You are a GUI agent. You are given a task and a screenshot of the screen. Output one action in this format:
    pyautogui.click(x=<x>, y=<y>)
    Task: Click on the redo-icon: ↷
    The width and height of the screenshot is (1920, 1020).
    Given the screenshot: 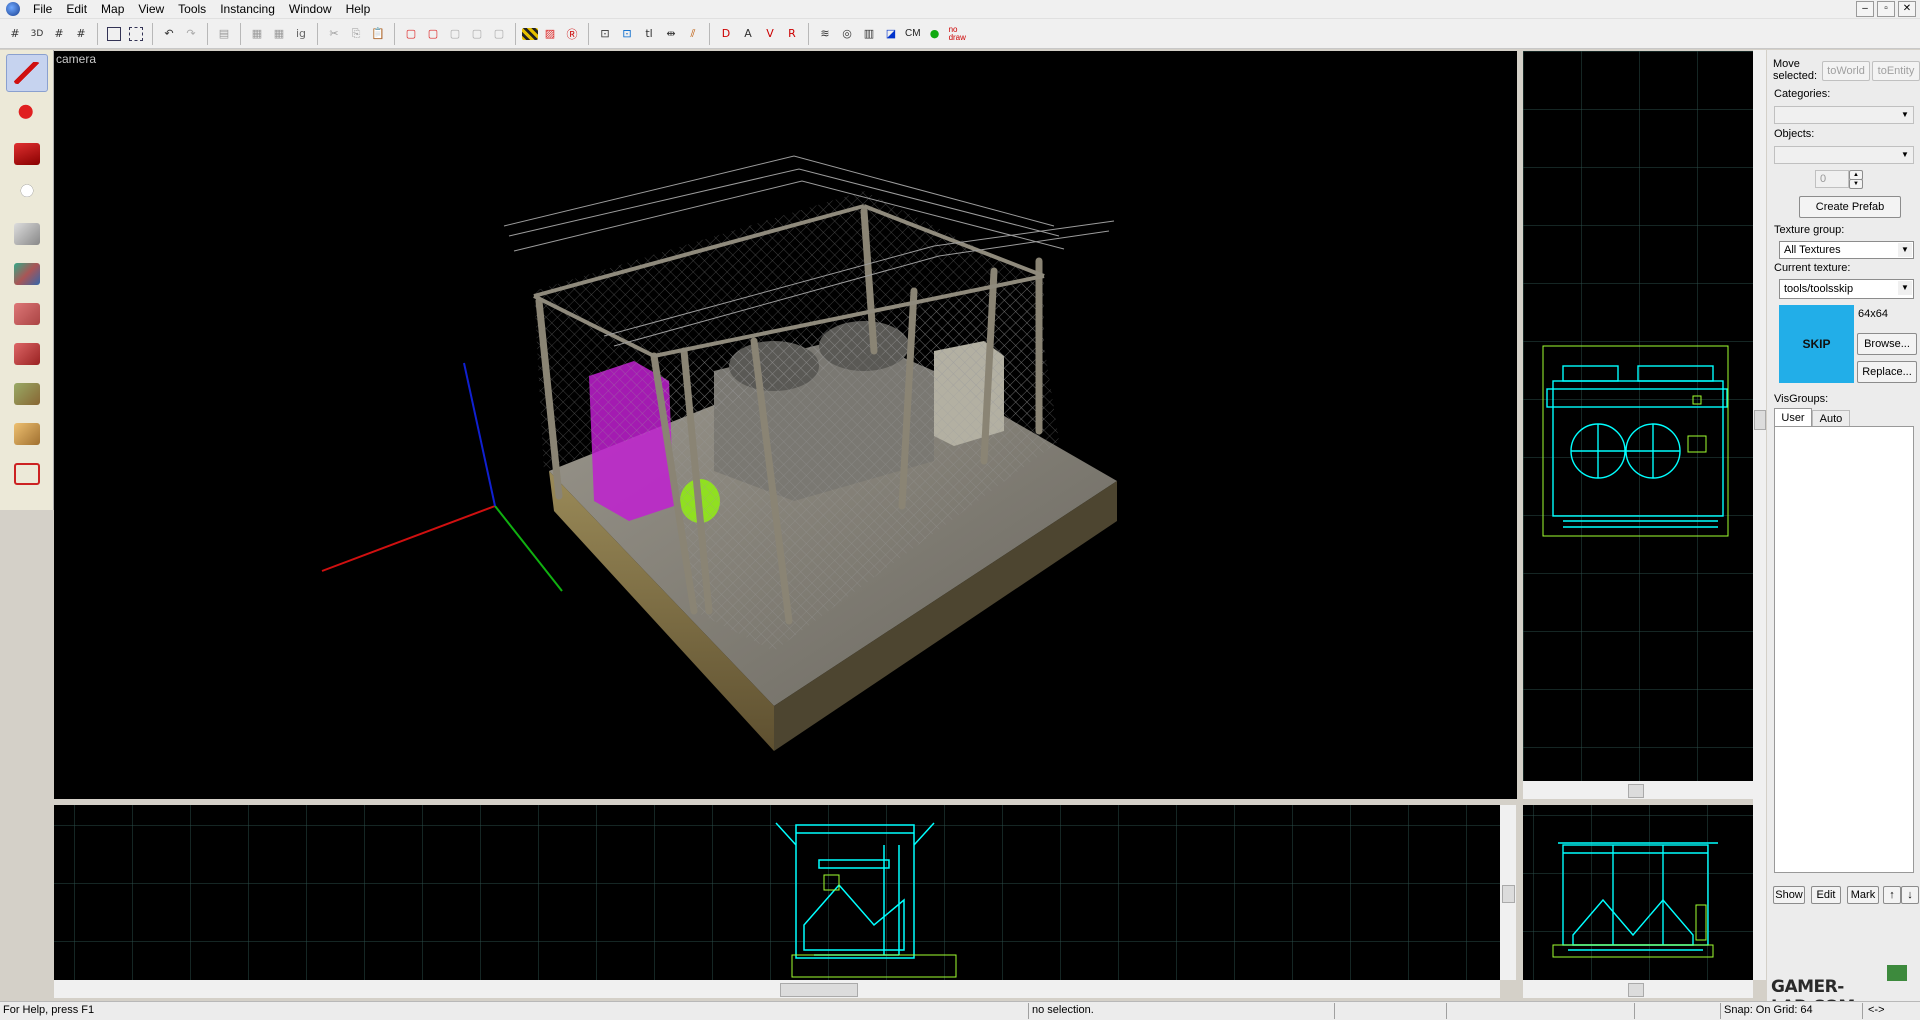 What is the action you would take?
    pyautogui.click(x=191, y=34)
    